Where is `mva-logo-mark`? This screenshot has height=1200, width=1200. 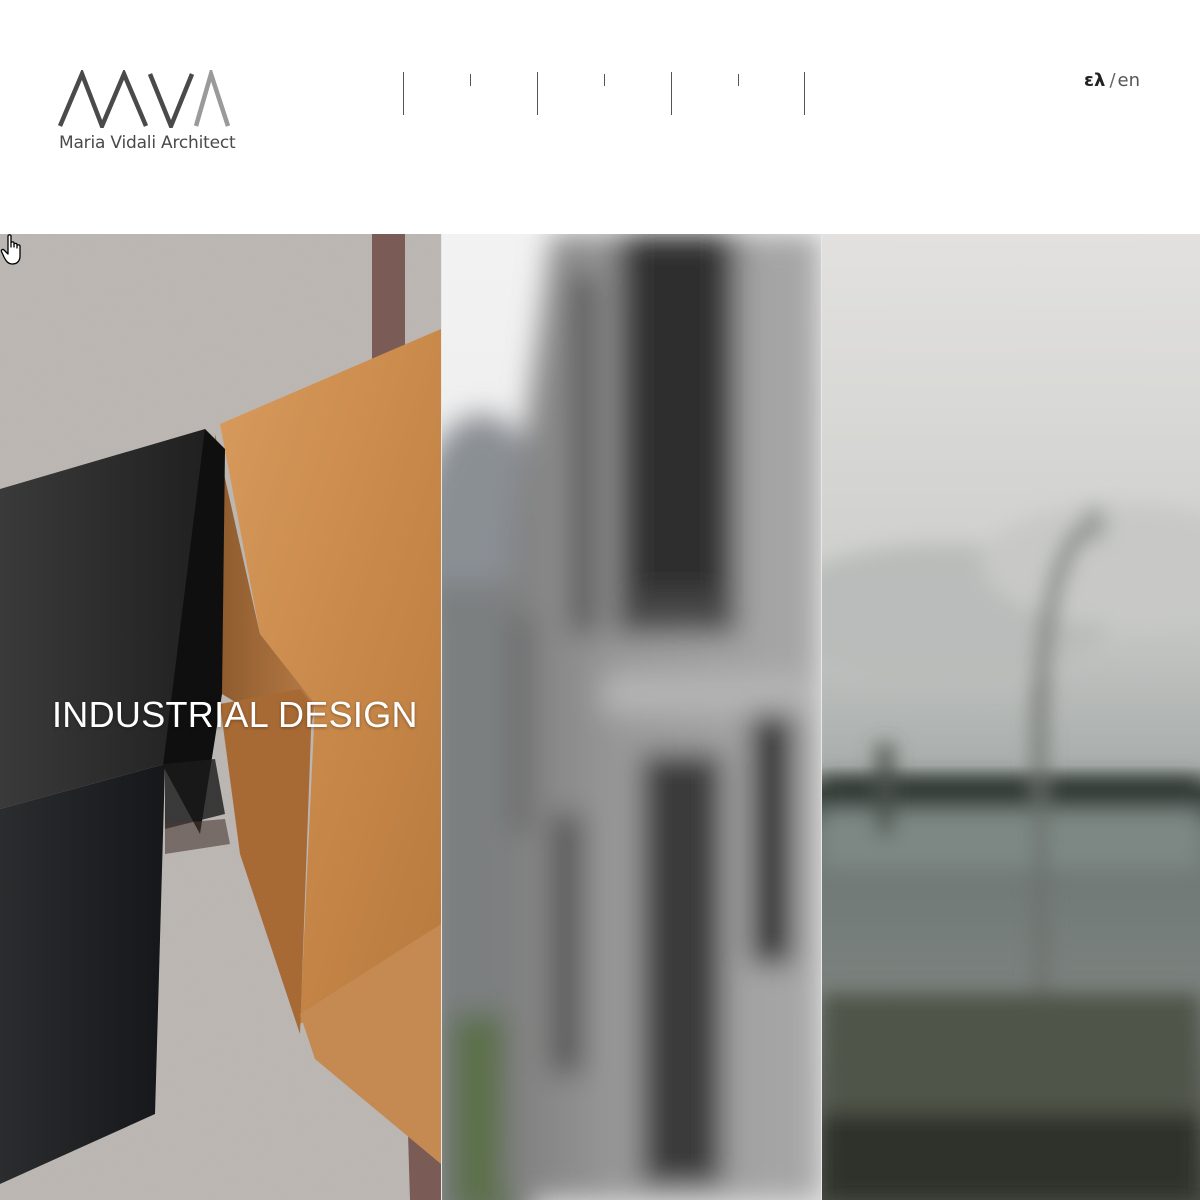
mva-logo-mark is located at coordinates (144, 99).